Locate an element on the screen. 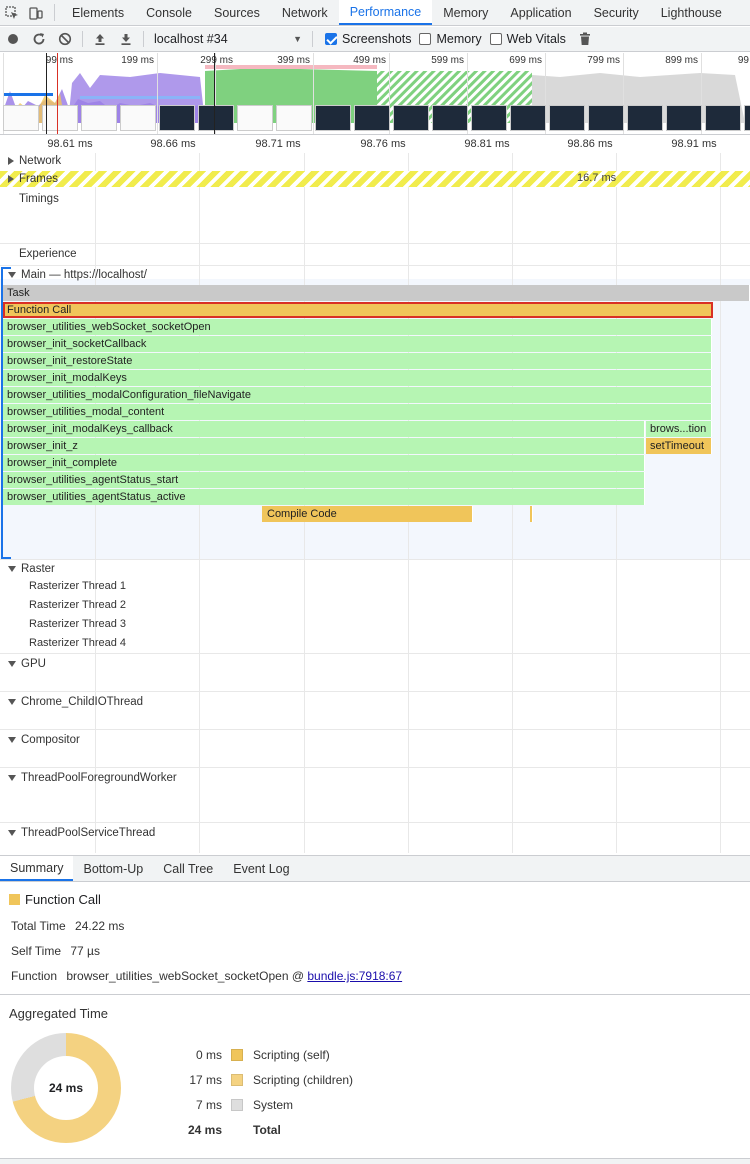  track-compositor: Compositor is located at coordinates (40, 740).